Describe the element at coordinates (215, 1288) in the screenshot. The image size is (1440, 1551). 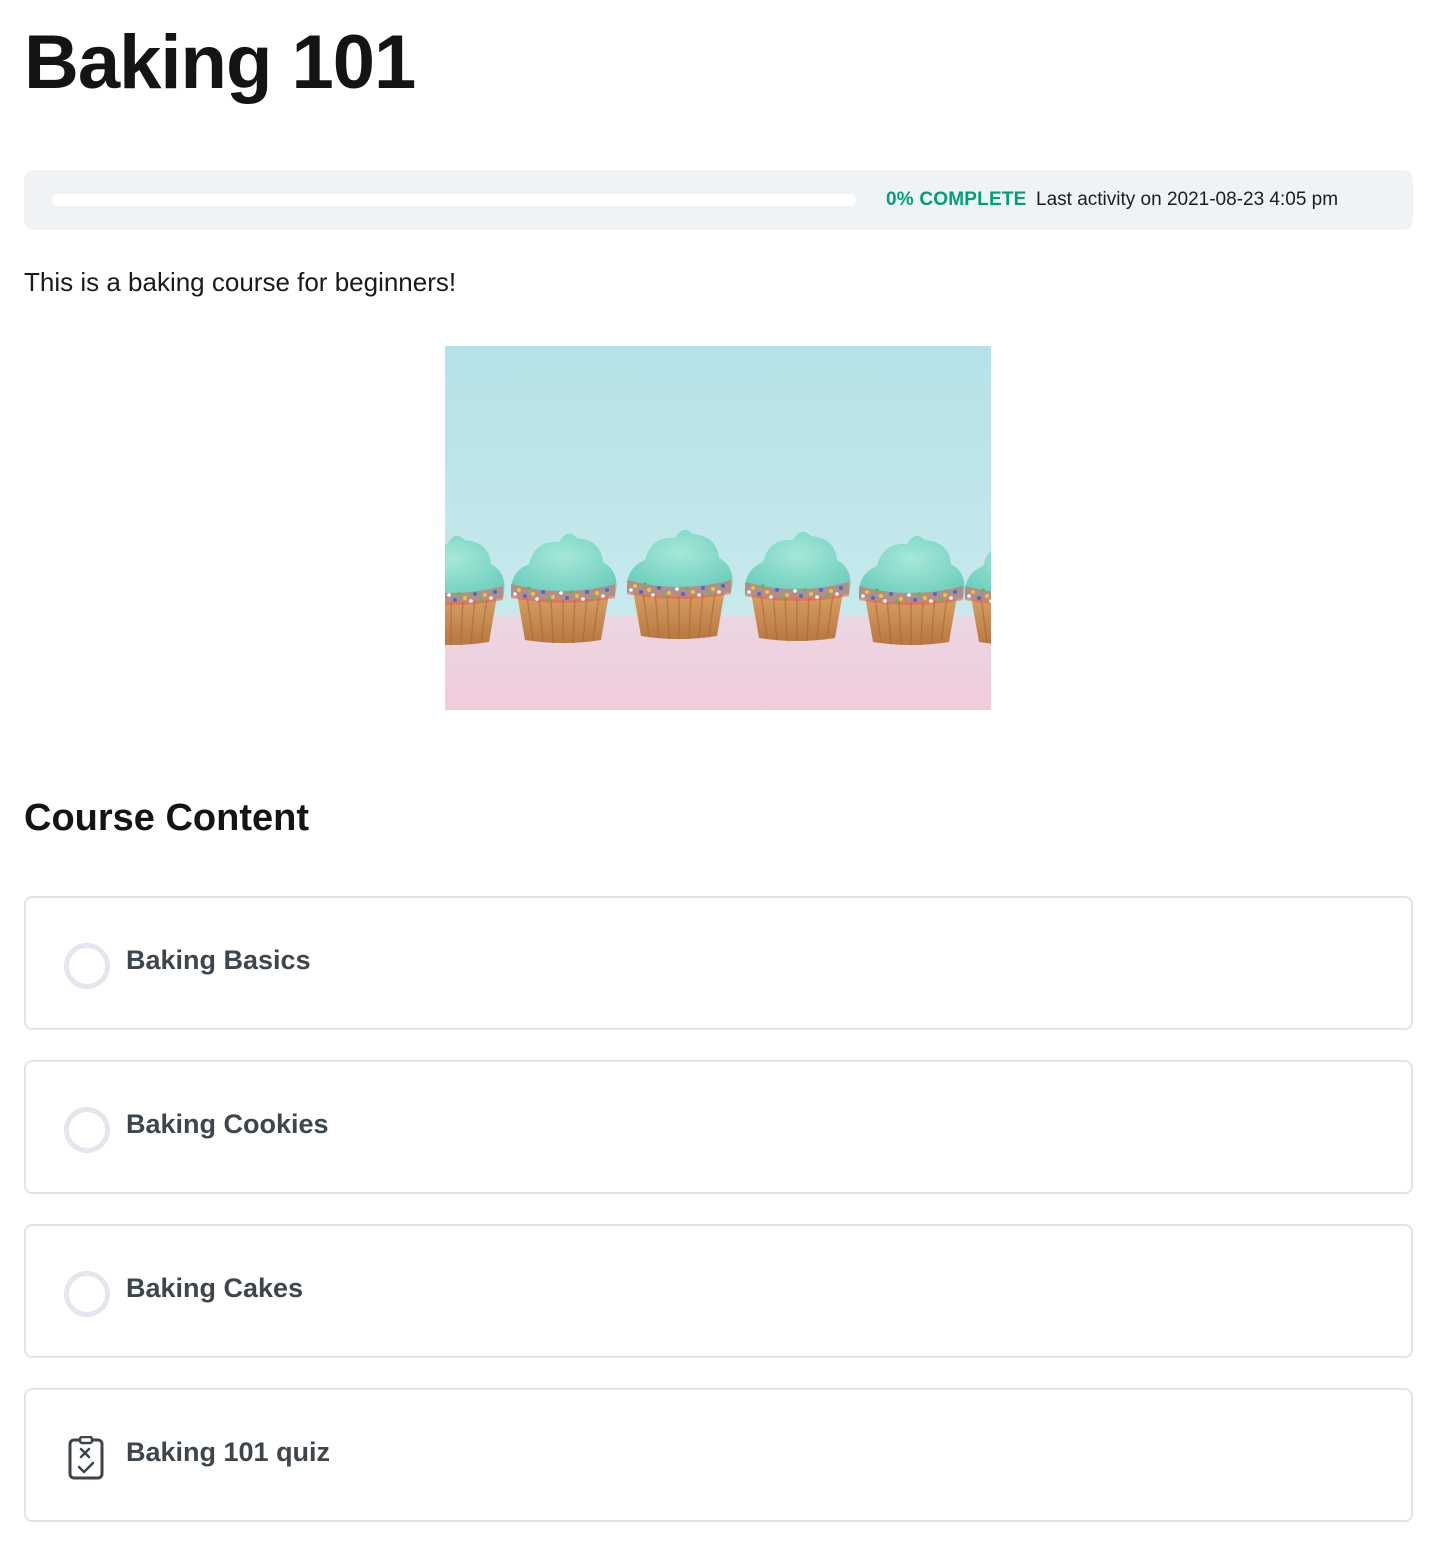
I see `content-item-title: Baking Cakes` at that location.